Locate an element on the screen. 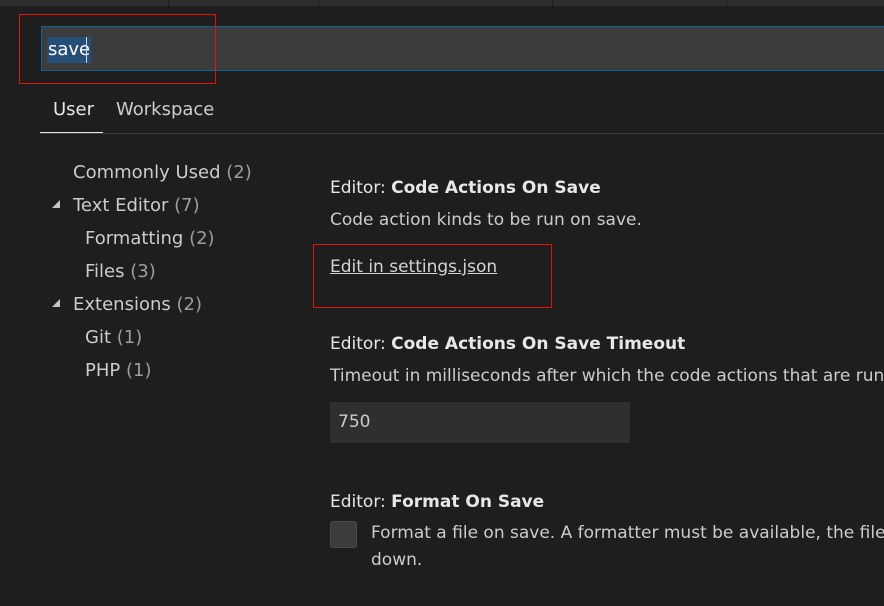  settings-search-input: save is located at coordinates (462, 48).